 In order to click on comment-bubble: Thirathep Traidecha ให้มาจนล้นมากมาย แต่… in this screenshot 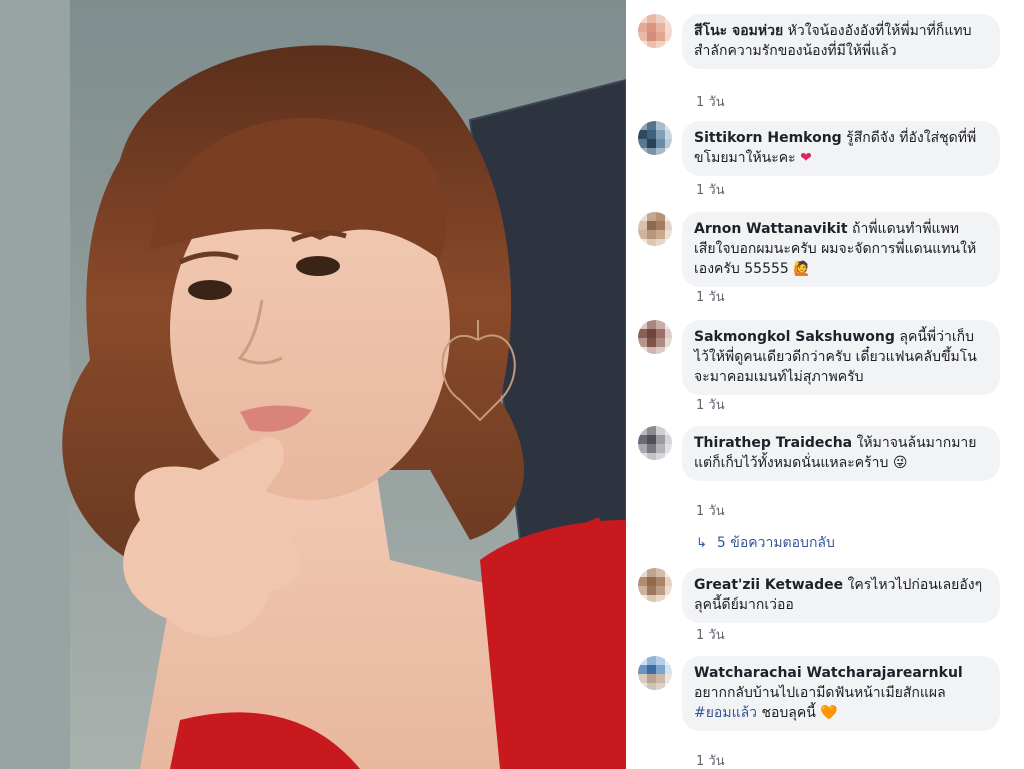, I will do `click(841, 453)`.